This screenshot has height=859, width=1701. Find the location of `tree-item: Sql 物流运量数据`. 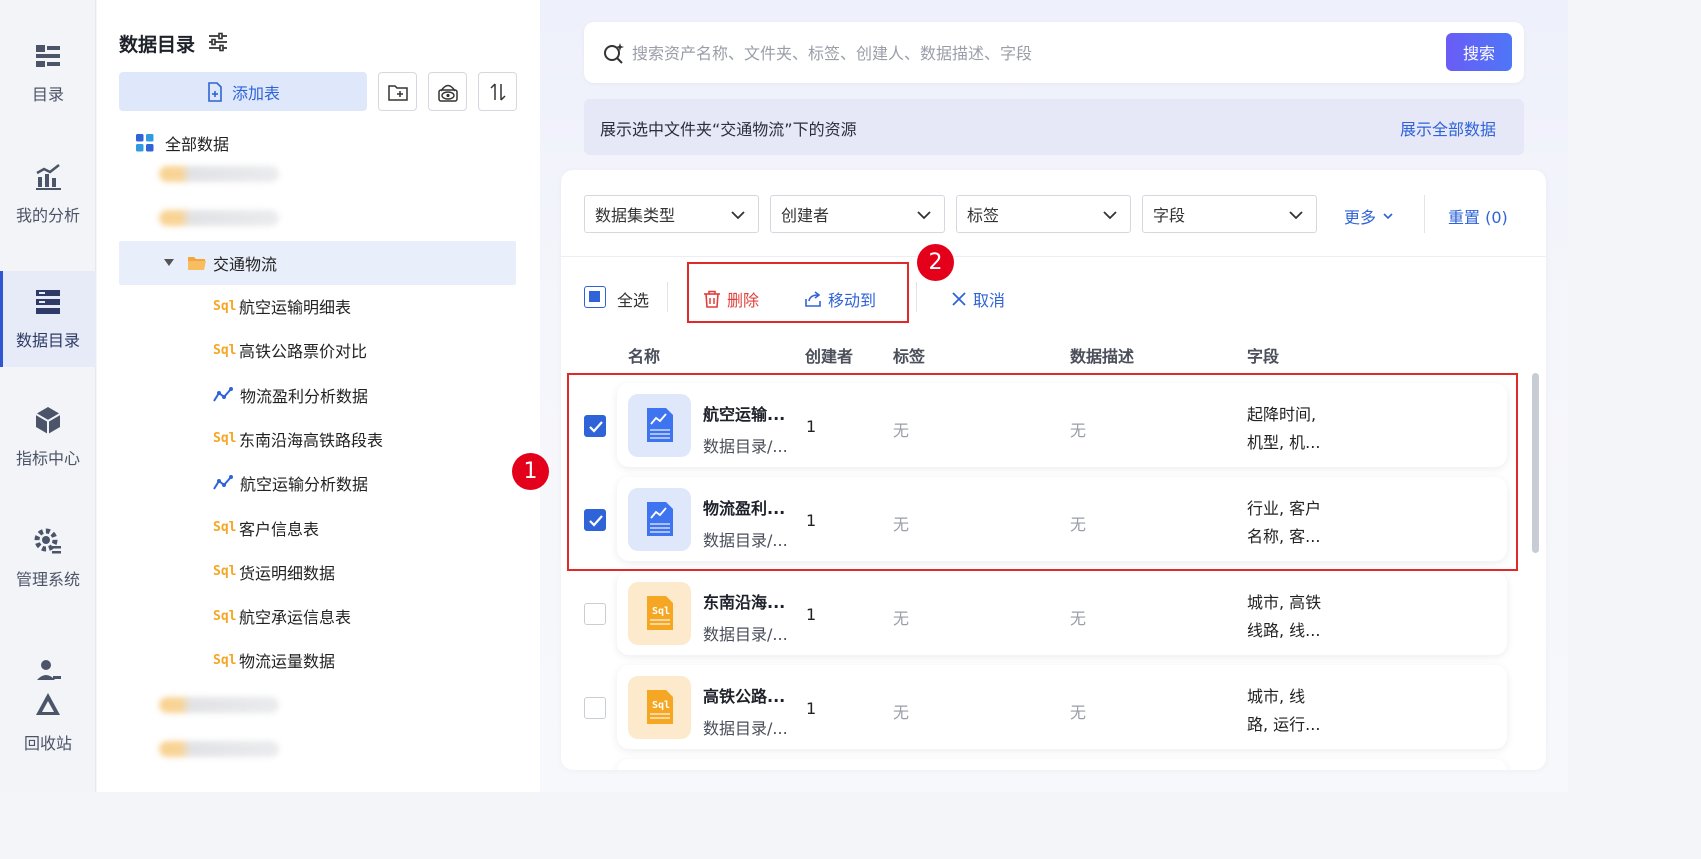

tree-item: Sql 物流运量数据 is located at coordinates (274, 660).